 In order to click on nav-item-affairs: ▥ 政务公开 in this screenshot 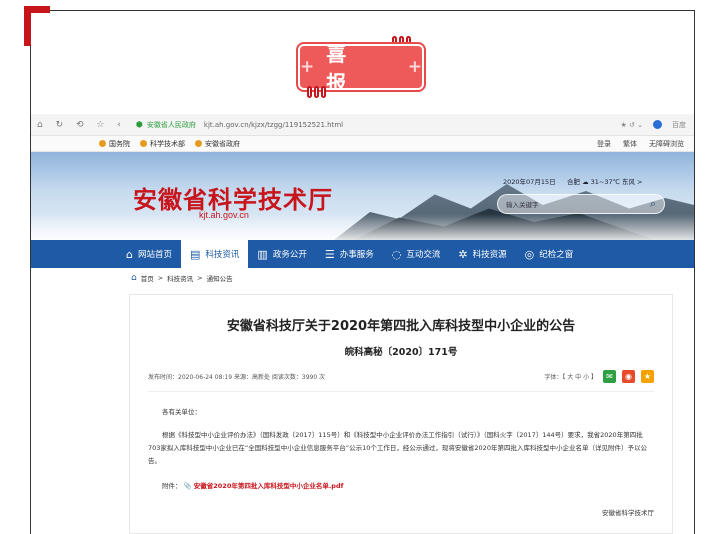, I will do `click(281, 254)`.